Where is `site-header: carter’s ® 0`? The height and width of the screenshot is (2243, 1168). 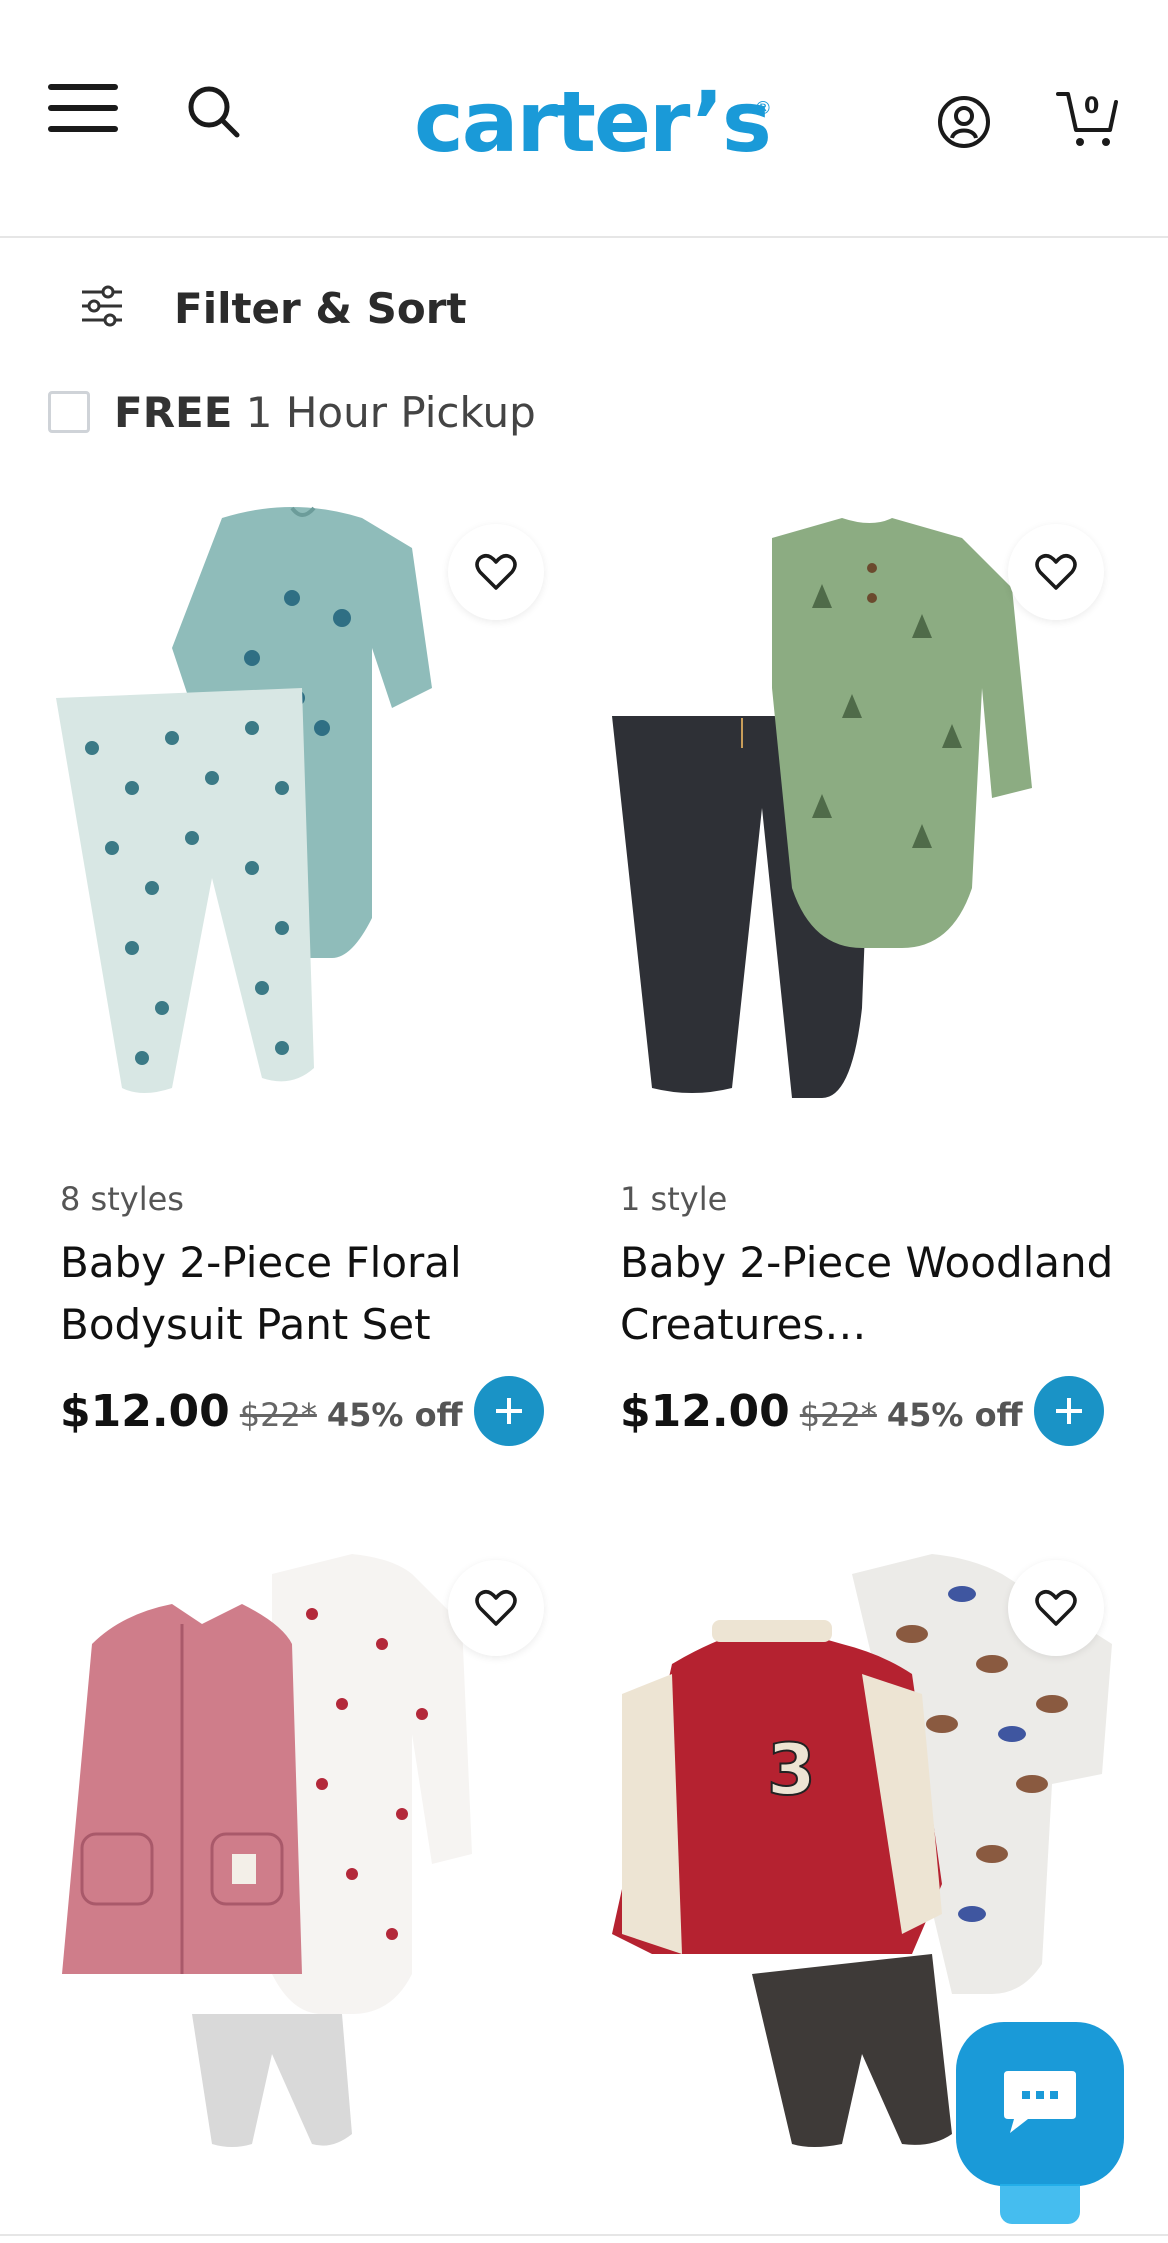 site-header: carter’s ® 0 is located at coordinates (584, 119).